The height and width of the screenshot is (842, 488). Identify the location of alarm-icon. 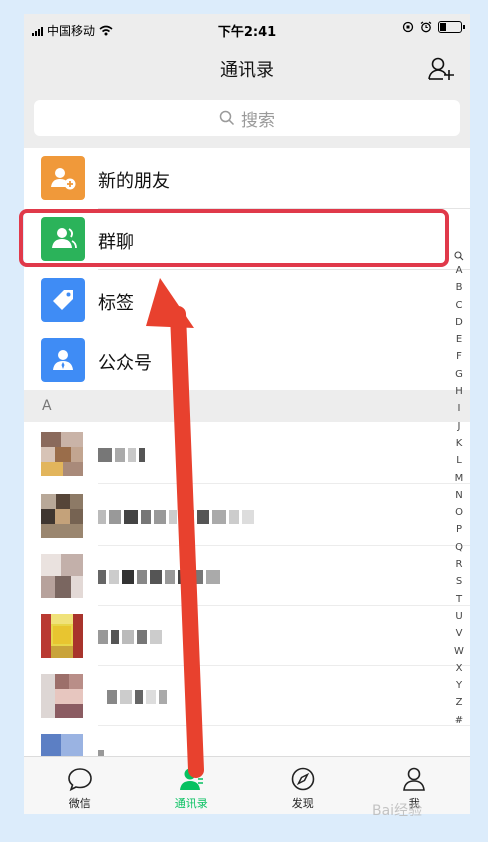
(426, 27).